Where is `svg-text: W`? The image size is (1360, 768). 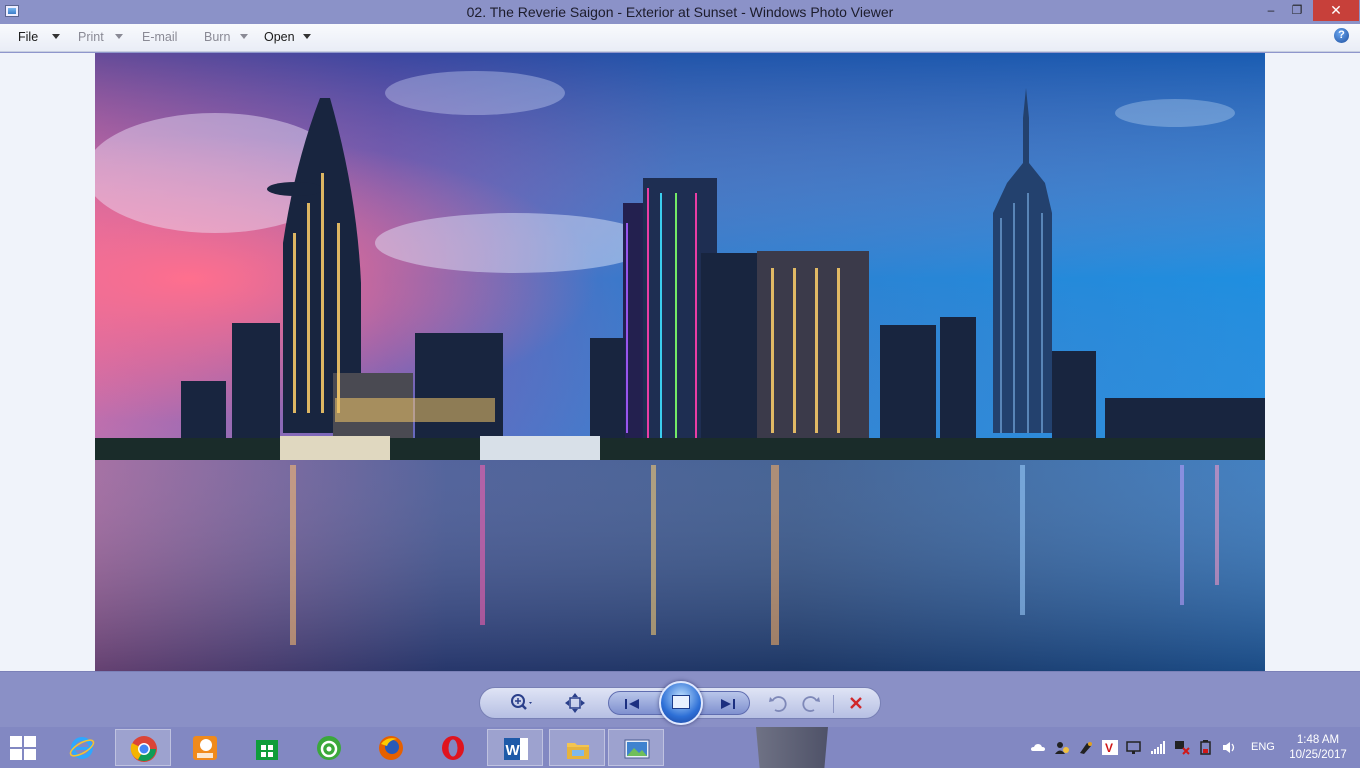
svg-text: W is located at coordinates (513, 750).